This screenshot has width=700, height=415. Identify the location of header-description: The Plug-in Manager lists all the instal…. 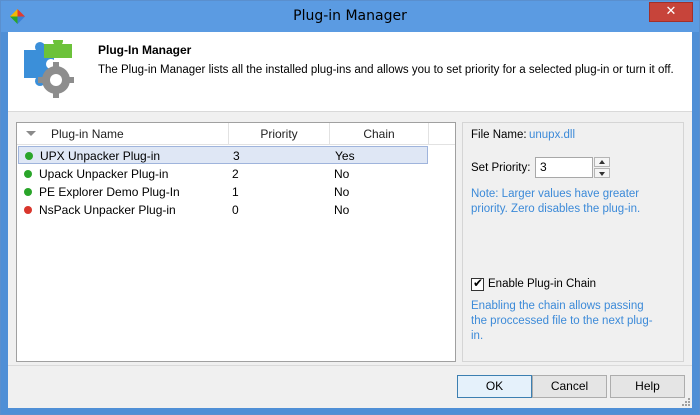
(386, 70).